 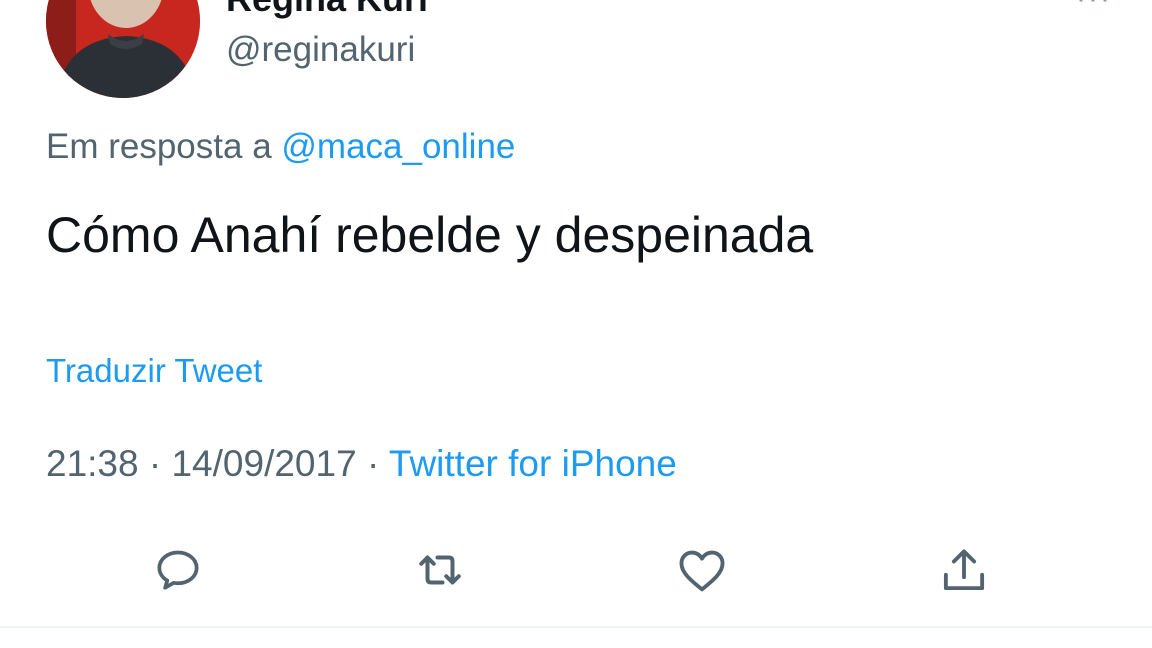 I want to click on translate-tweet-link: Traduzir Tweet, so click(x=154, y=371).